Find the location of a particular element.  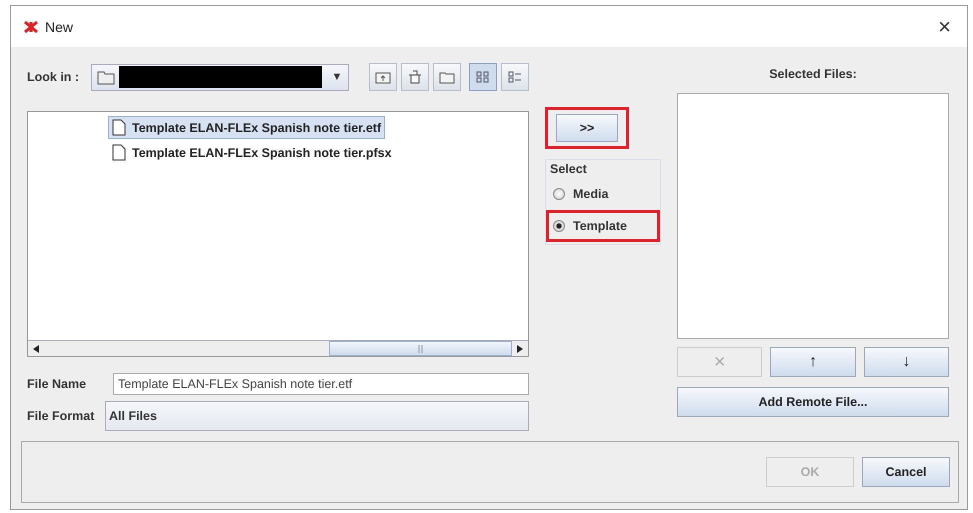

app-logo-icon is located at coordinates (31, 27).